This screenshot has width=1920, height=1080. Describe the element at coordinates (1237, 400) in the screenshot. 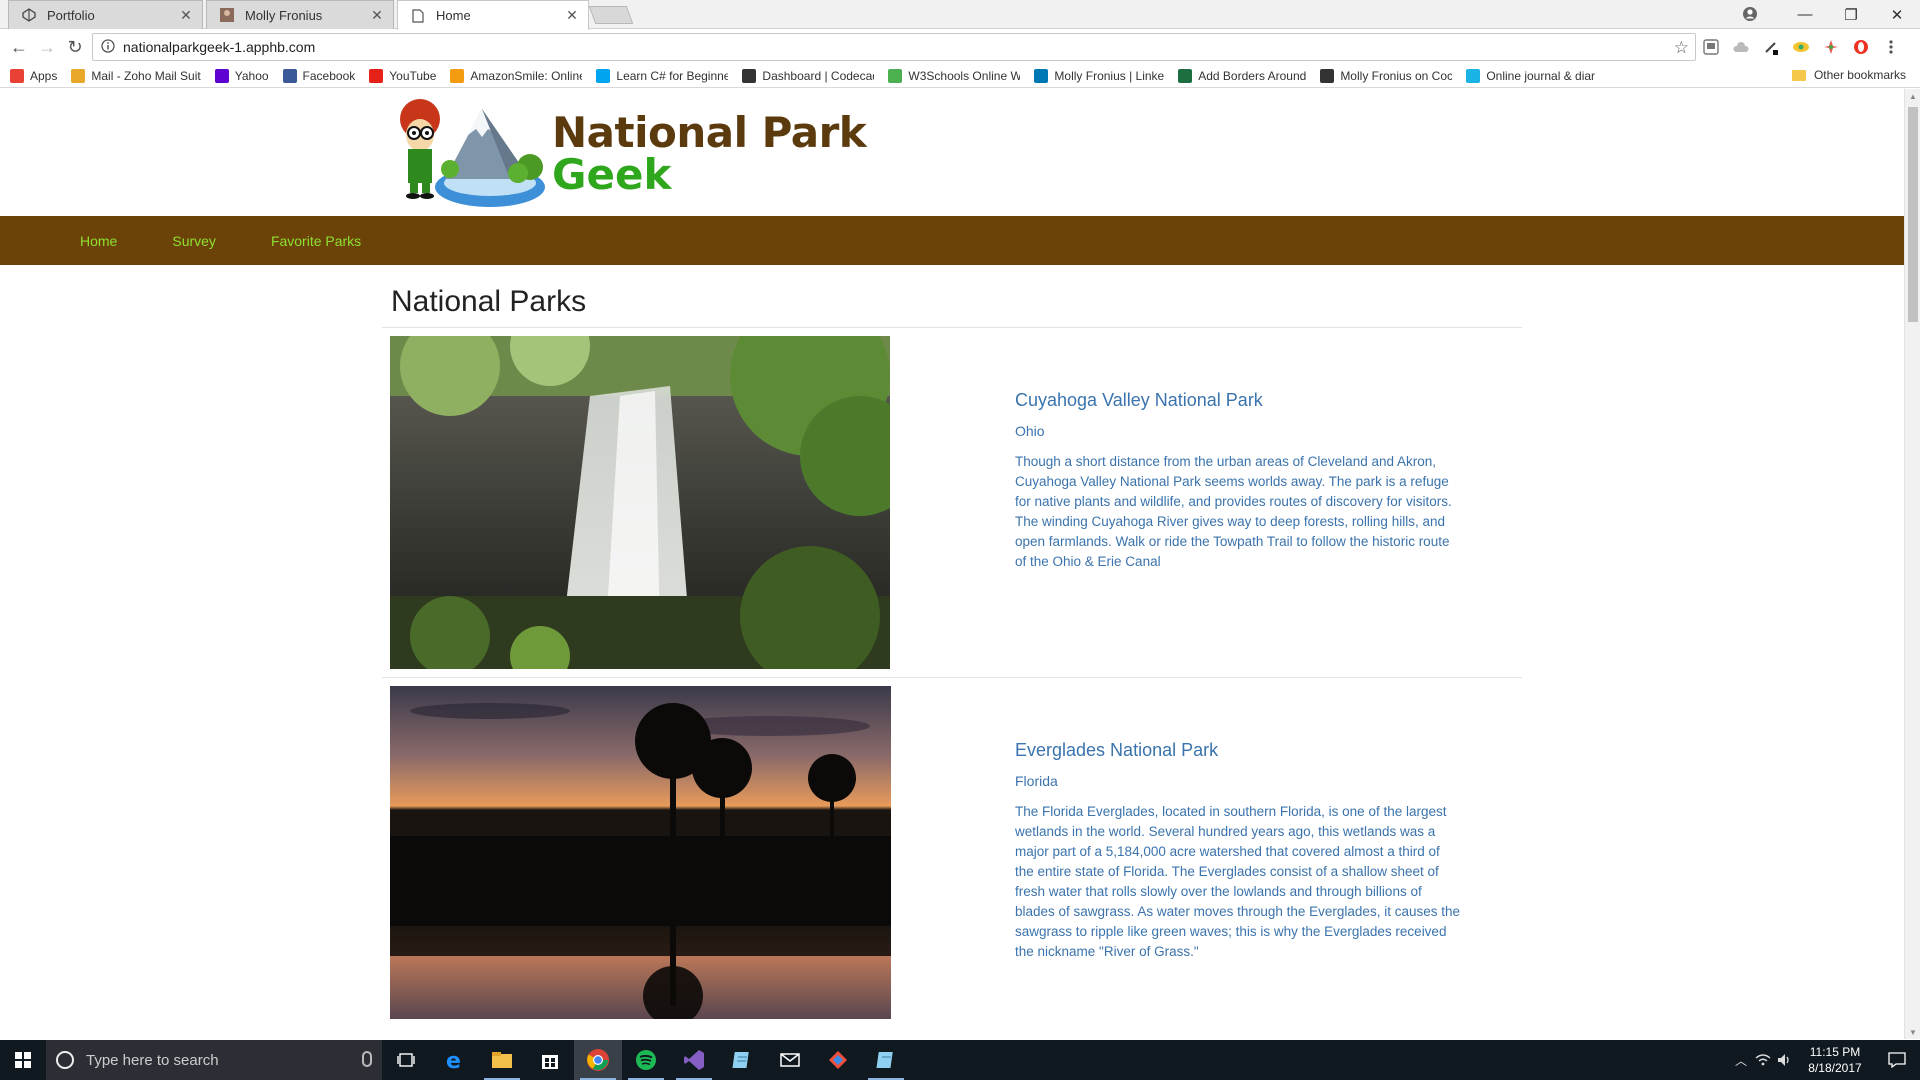

I see `park-name: Cuyahoga Valley National Park` at that location.